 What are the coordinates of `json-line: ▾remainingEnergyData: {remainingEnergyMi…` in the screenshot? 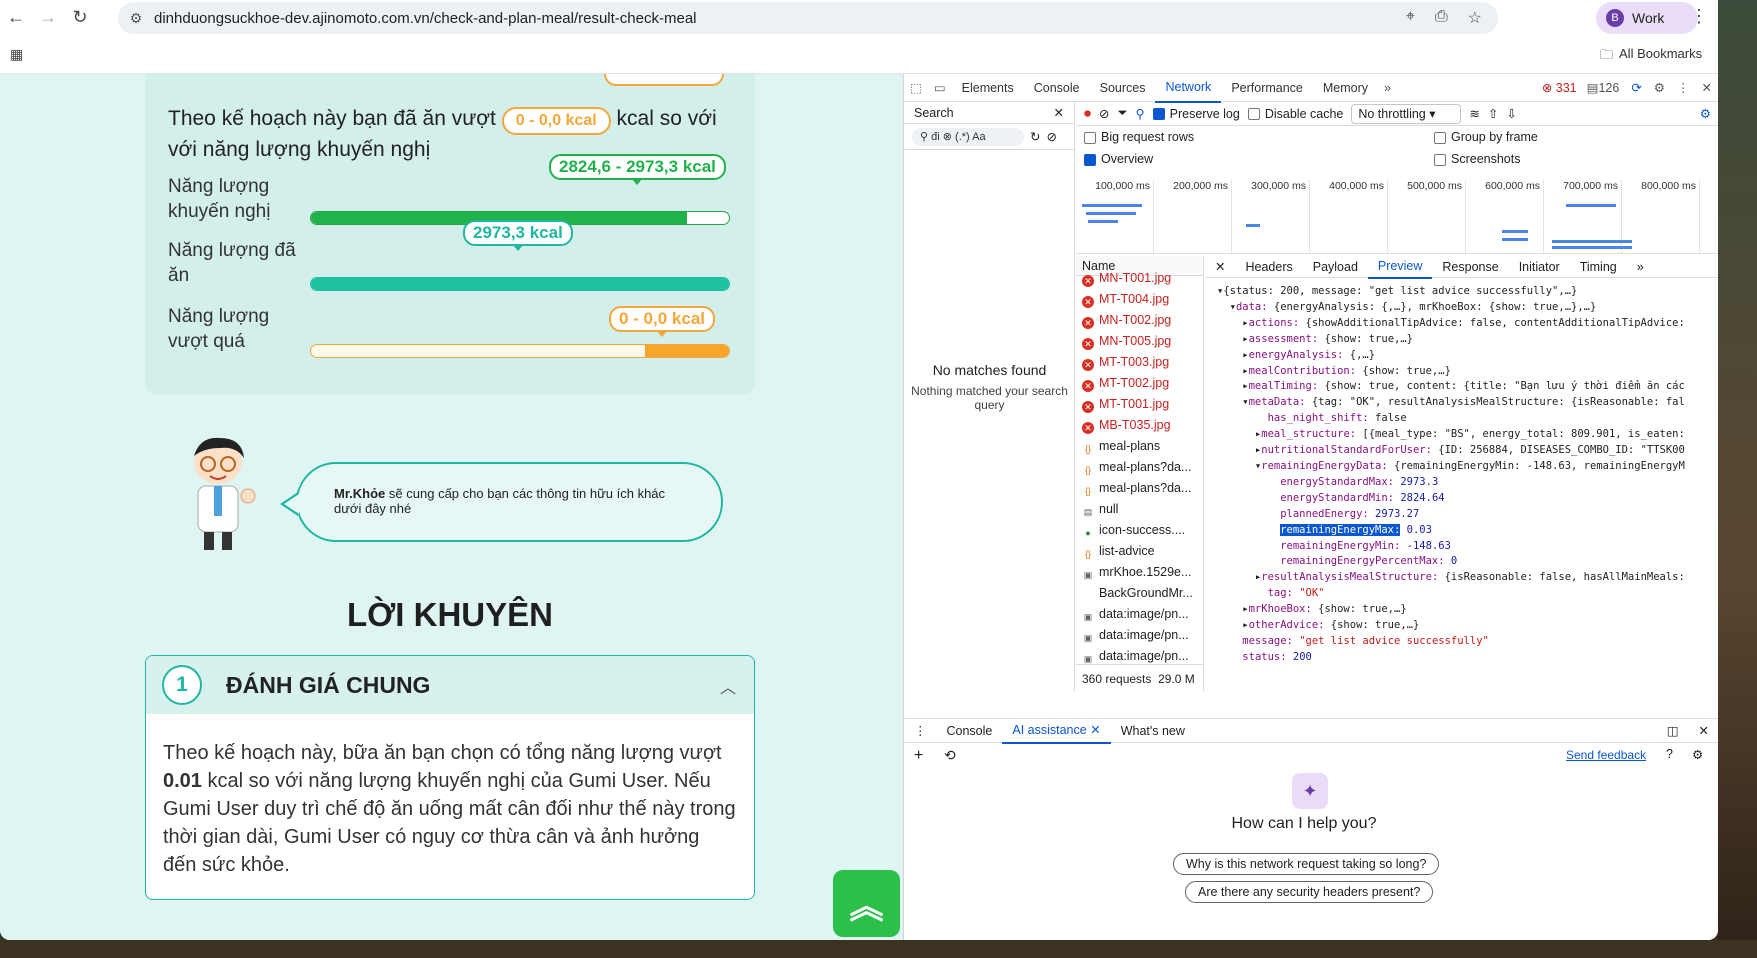 It's located at (1467, 467).